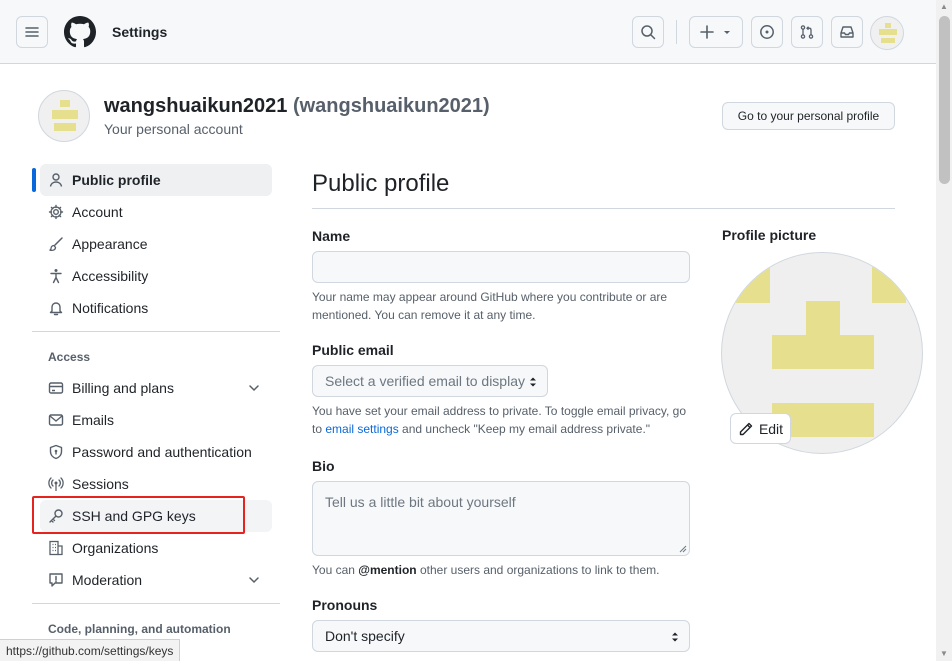  What do you see at coordinates (425, 381) in the screenshot?
I see `public-email-select-value: Select a verified email to display` at bounding box center [425, 381].